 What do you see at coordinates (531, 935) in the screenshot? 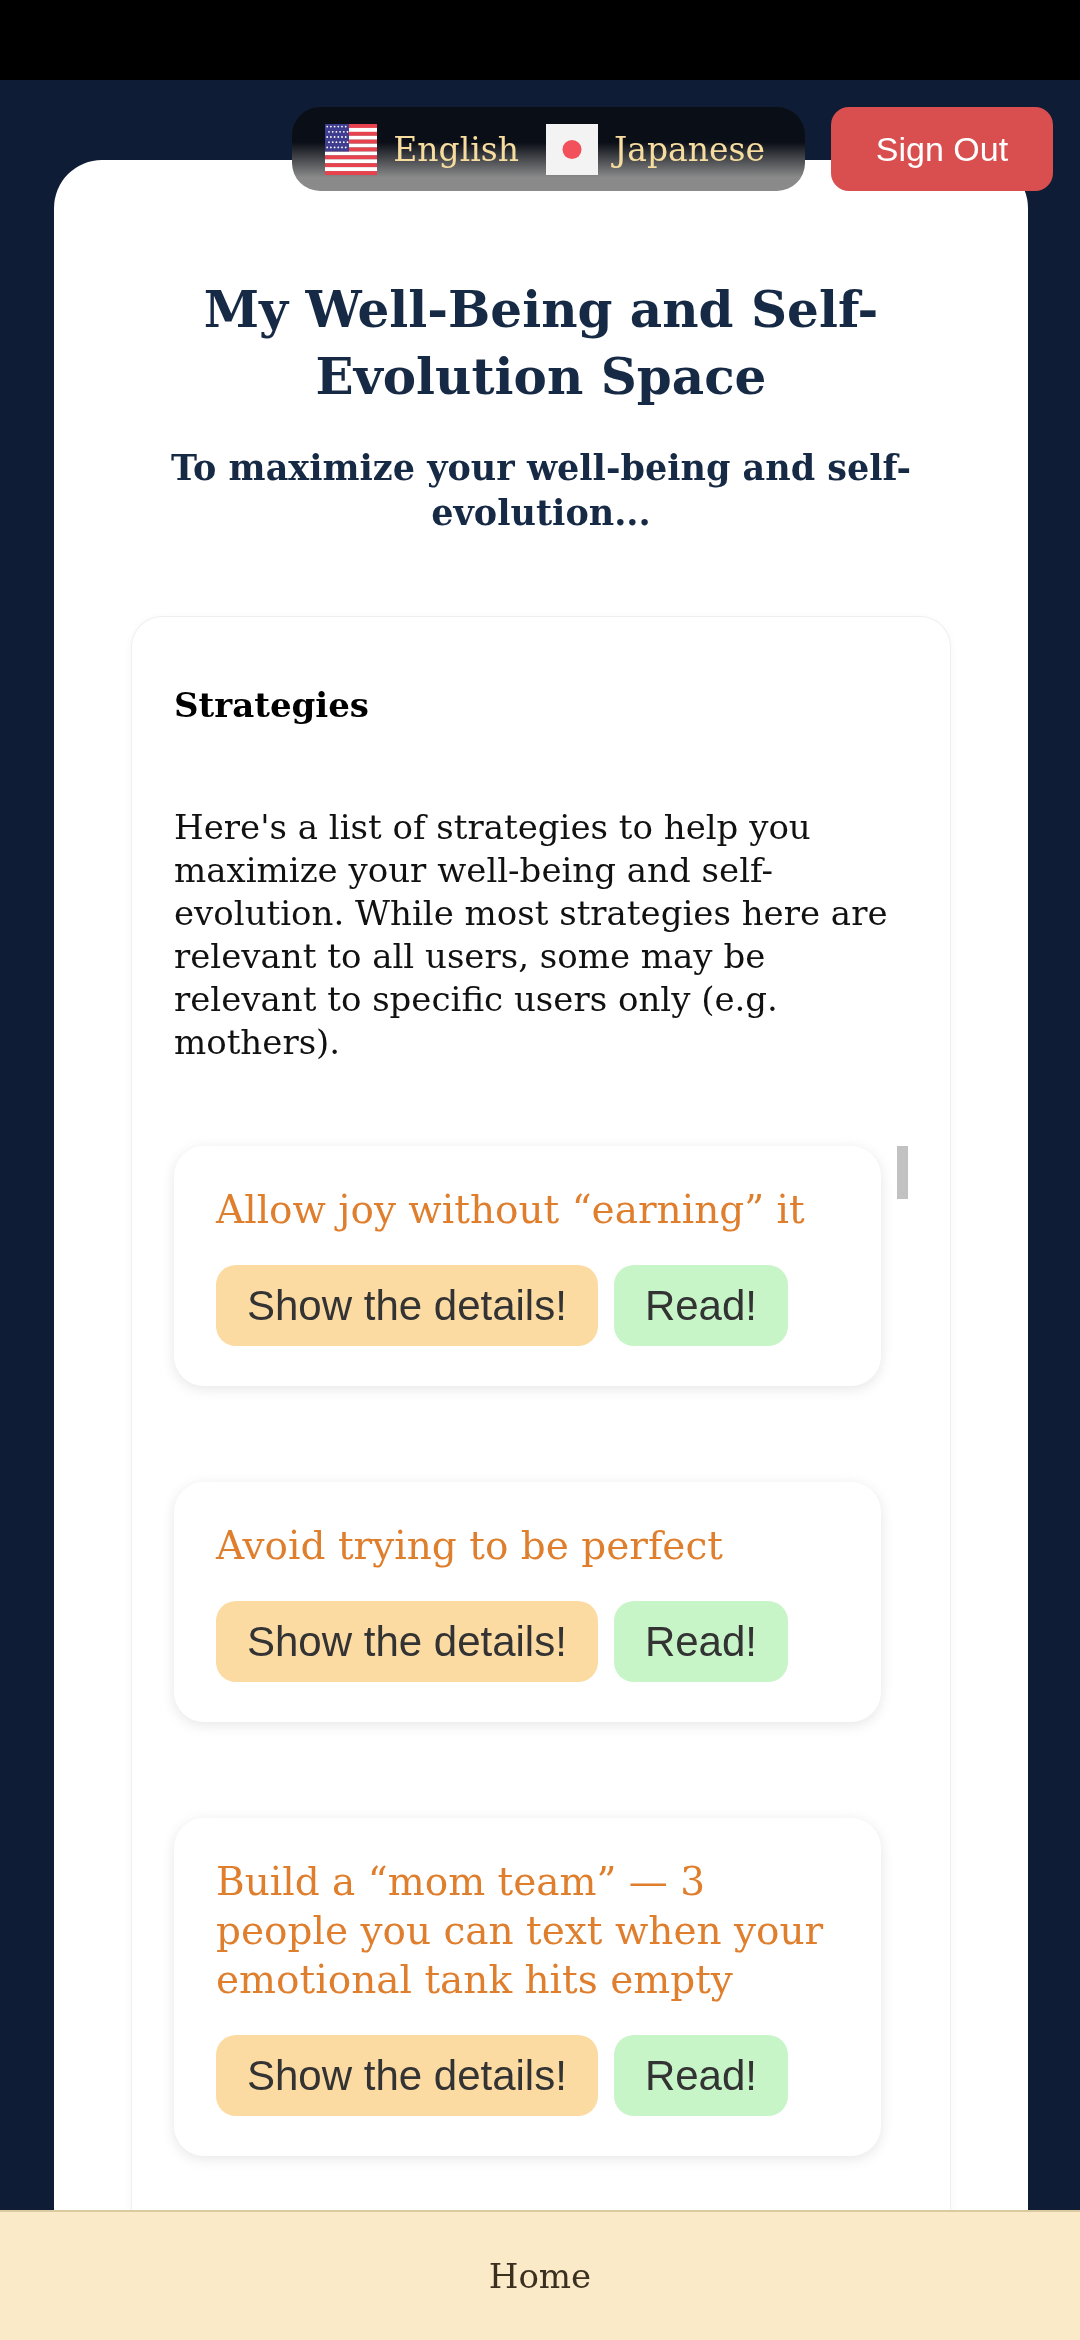
I see `description-text: Here's a list of strategies to help you maximize your well-being and self-evolution. While most strategies here are relevant to all users, some may be relevant to specific users only (e.g. mothers).` at bounding box center [531, 935].